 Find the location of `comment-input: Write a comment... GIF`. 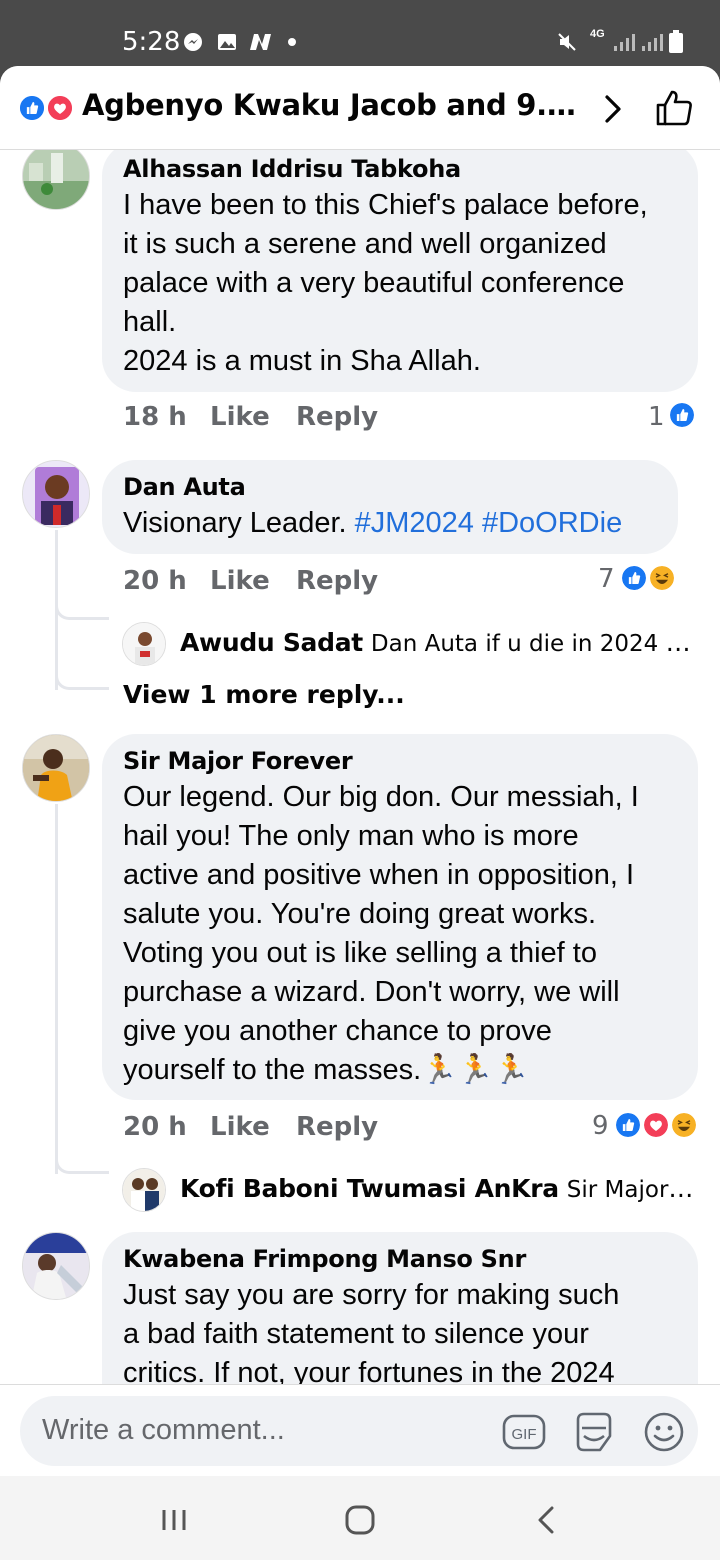

comment-input: Write a comment... GIF is located at coordinates (359, 1431).